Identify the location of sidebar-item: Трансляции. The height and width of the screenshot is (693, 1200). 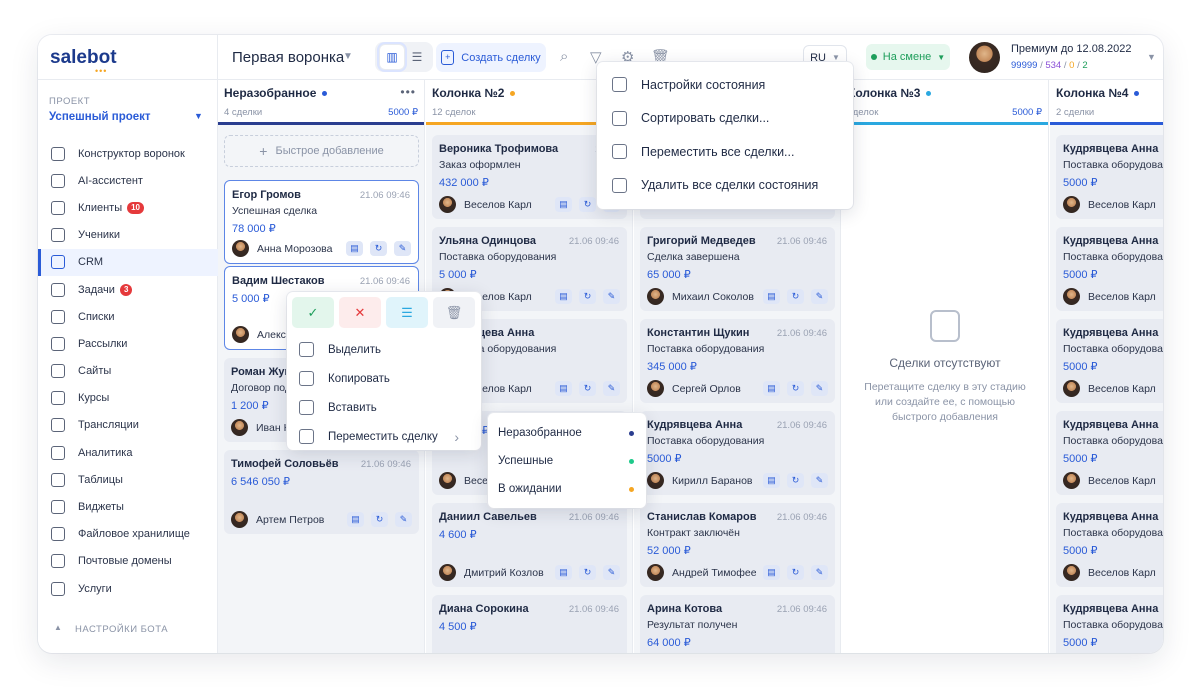
(128, 425).